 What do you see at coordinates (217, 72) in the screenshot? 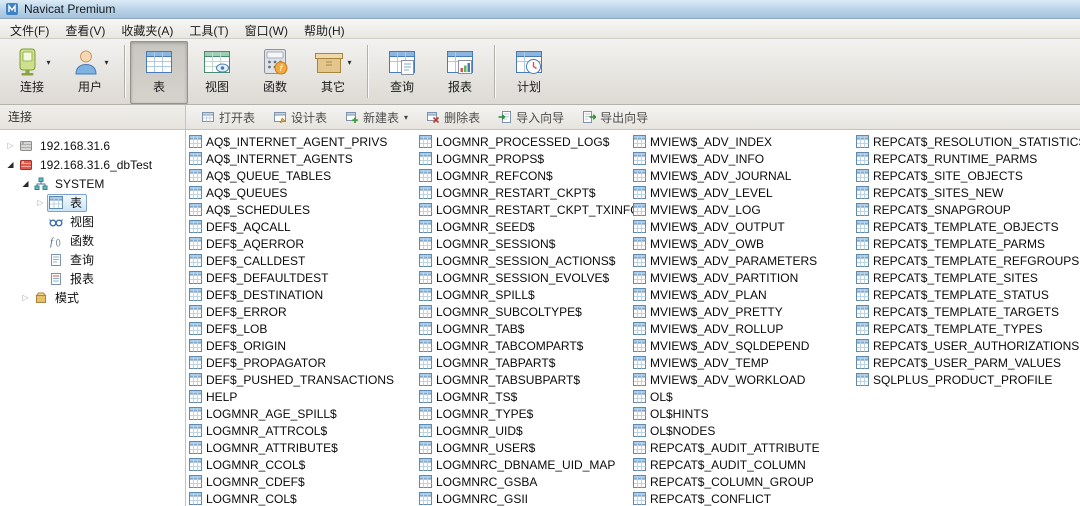
I see `toolbar-button-view: 视图` at bounding box center [217, 72].